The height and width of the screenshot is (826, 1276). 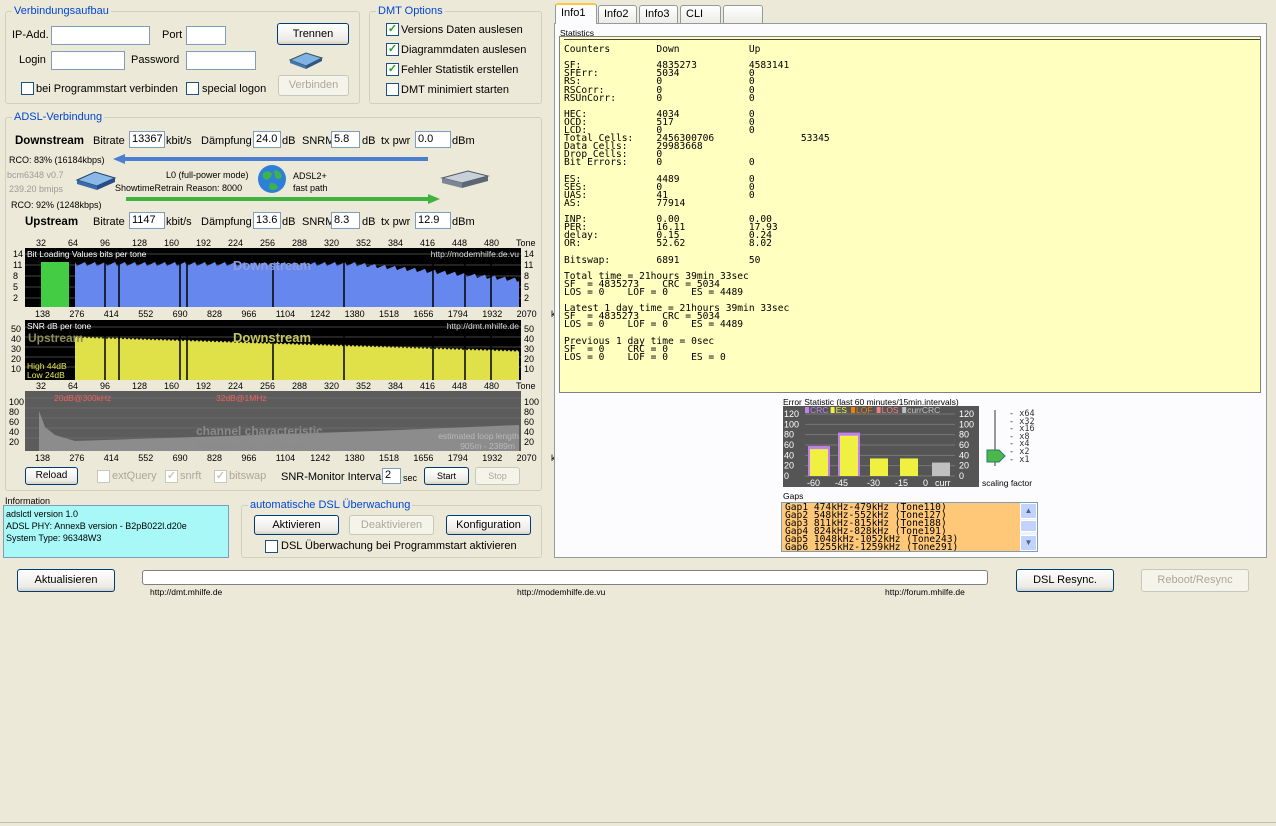 What do you see at coordinates (306, 59) in the screenshot?
I see `router-icon` at bounding box center [306, 59].